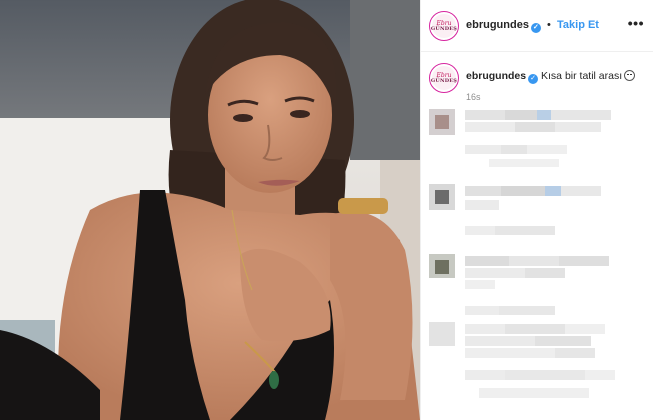 The image size is (653, 420). Describe the element at coordinates (497, 25) in the screenshot. I see `header-username-text: ebrugundes` at that location.